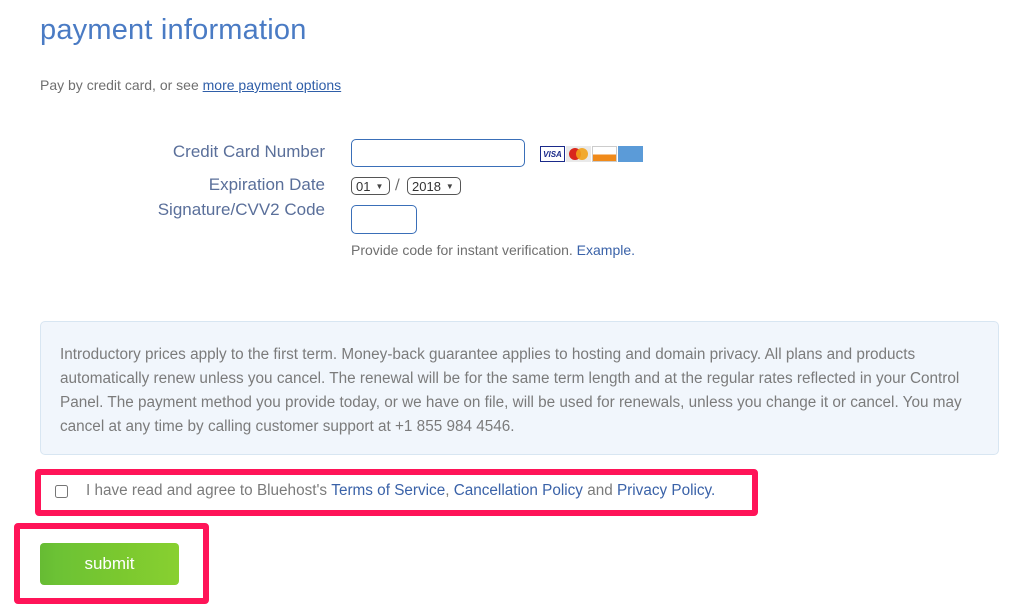  What do you see at coordinates (449, 490) in the screenshot?
I see `agreement-comma: ,` at bounding box center [449, 490].